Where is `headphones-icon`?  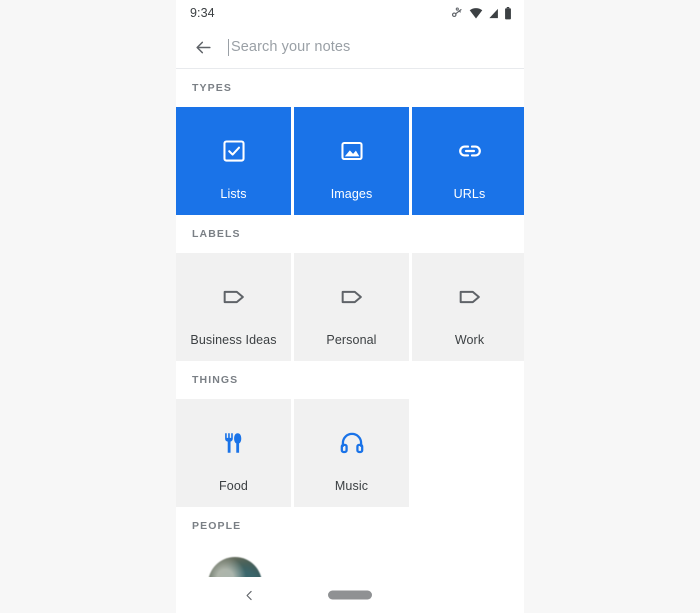 headphones-icon is located at coordinates (352, 443).